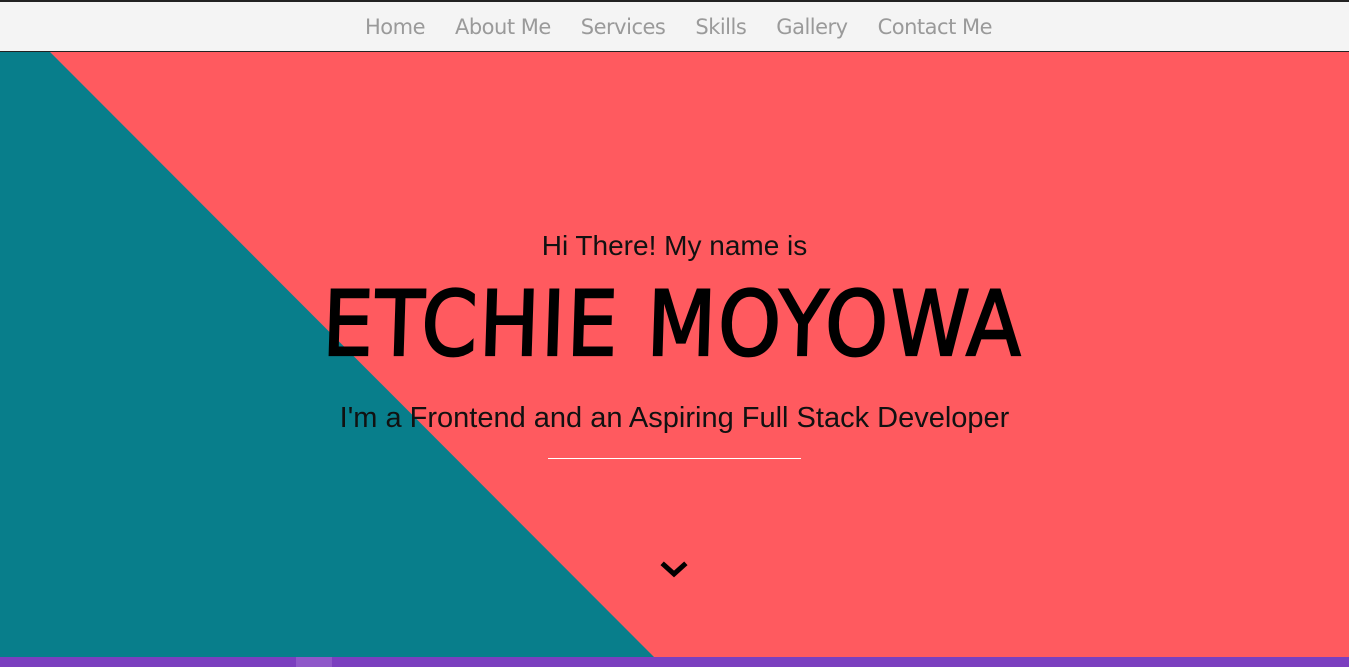 The image size is (1349, 667). I want to click on nav-link-gallery: Gallery, so click(812, 27).